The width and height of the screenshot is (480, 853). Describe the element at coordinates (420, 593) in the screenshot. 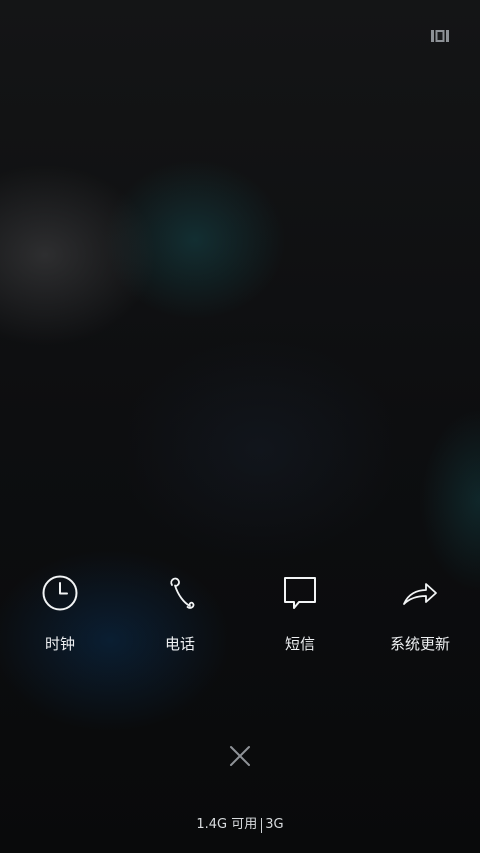

I see `share-arrow-icon` at that location.